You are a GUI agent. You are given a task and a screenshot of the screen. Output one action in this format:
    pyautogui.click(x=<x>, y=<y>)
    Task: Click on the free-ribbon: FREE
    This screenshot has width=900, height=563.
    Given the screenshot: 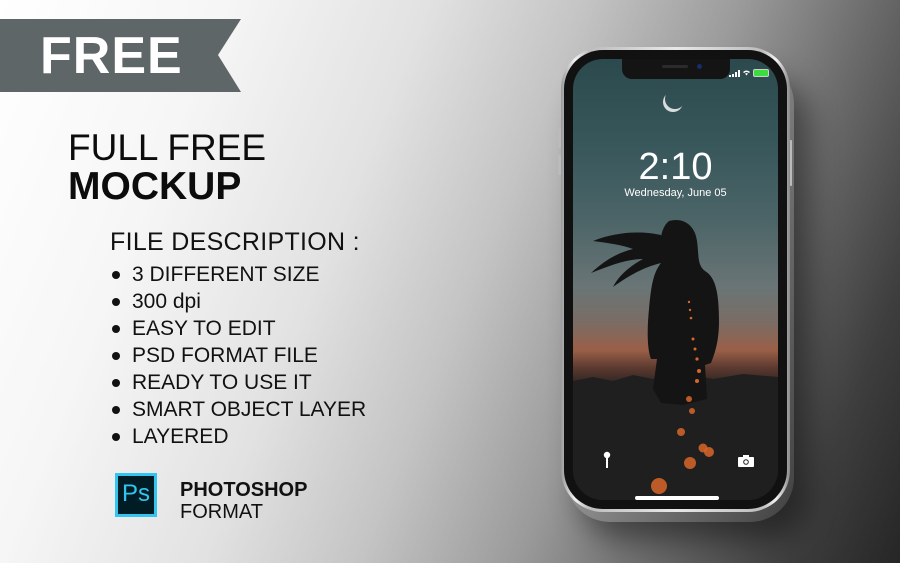 What is the action you would take?
    pyautogui.click(x=121, y=55)
    